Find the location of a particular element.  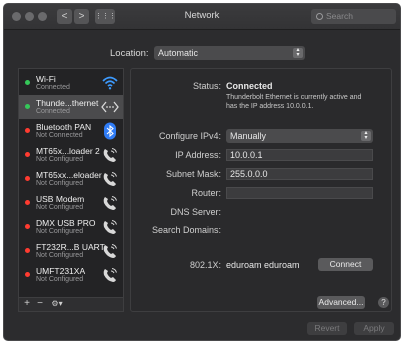

ip-address-label: IP Address: is located at coordinates (198, 155).